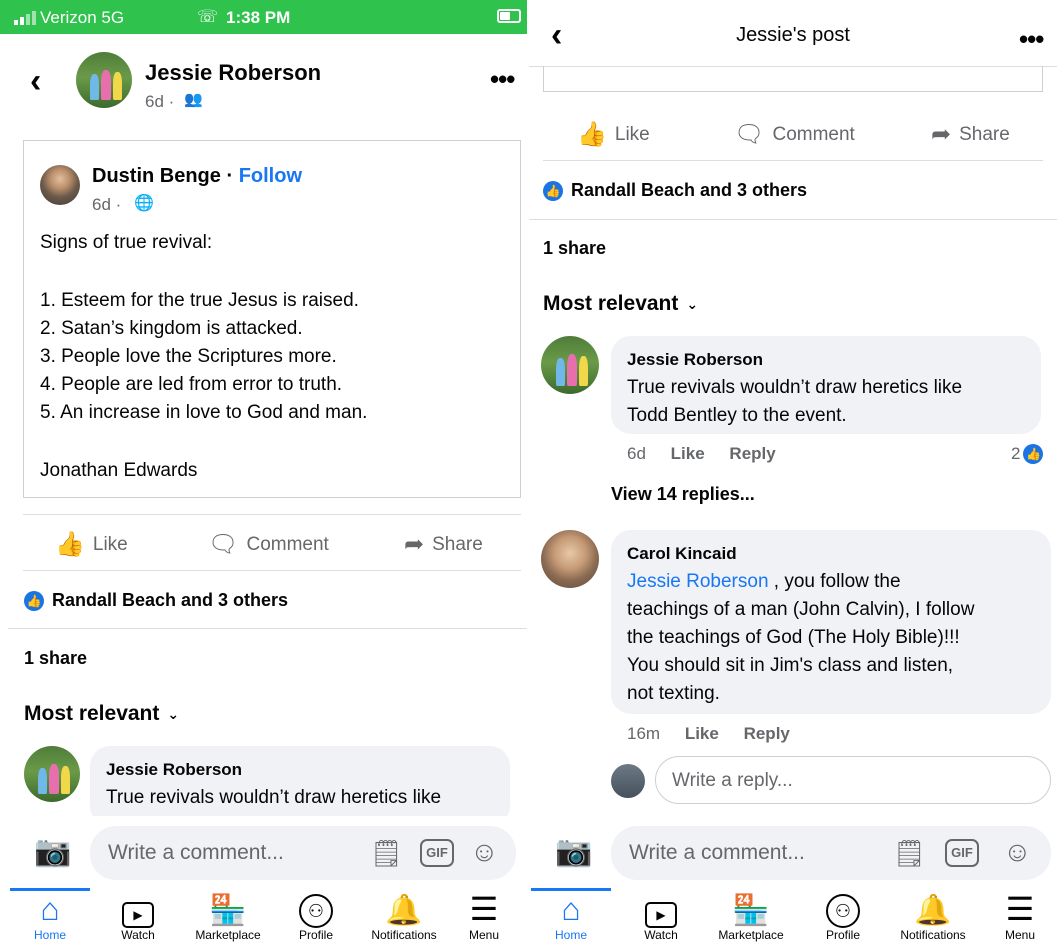 This screenshot has height=950, width=1057. What do you see at coordinates (315, 935) in the screenshot?
I see `tab-label: Profile` at bounding box center [315, 935].